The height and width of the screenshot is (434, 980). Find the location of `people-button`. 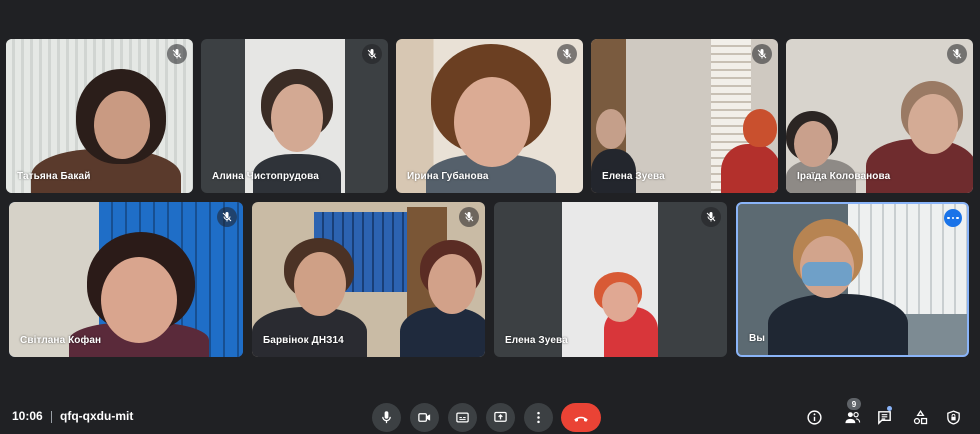

people-button is located at coordinates (852, 417).